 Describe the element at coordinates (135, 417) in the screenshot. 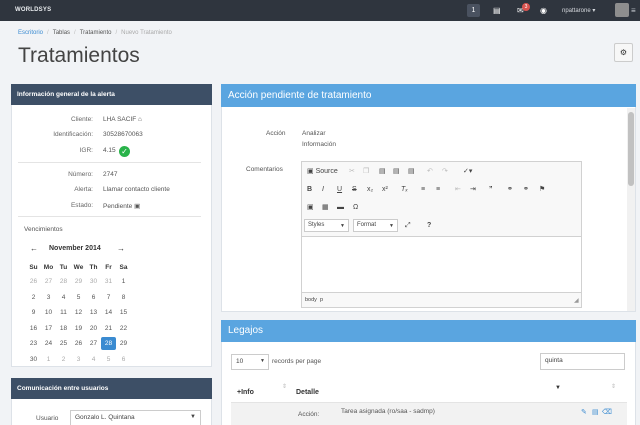

I see `usuario-select: Gonzalo L. Quintana ▼` at that location.